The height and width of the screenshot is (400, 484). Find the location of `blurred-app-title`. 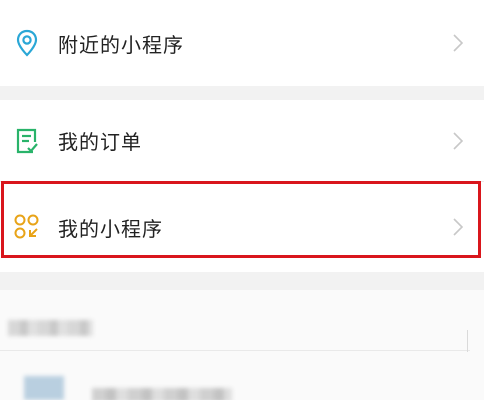

blurred-app-title is located at coordinates (162, 394).